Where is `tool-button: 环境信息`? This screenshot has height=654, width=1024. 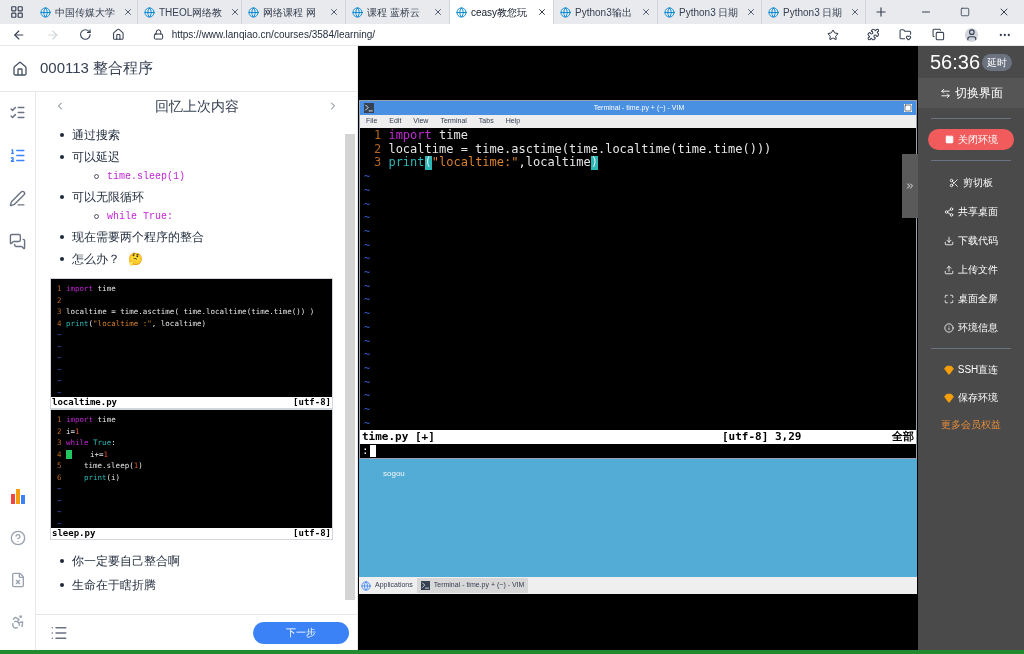
tool-button: 环境信息 is located at coordinates (971, 327).